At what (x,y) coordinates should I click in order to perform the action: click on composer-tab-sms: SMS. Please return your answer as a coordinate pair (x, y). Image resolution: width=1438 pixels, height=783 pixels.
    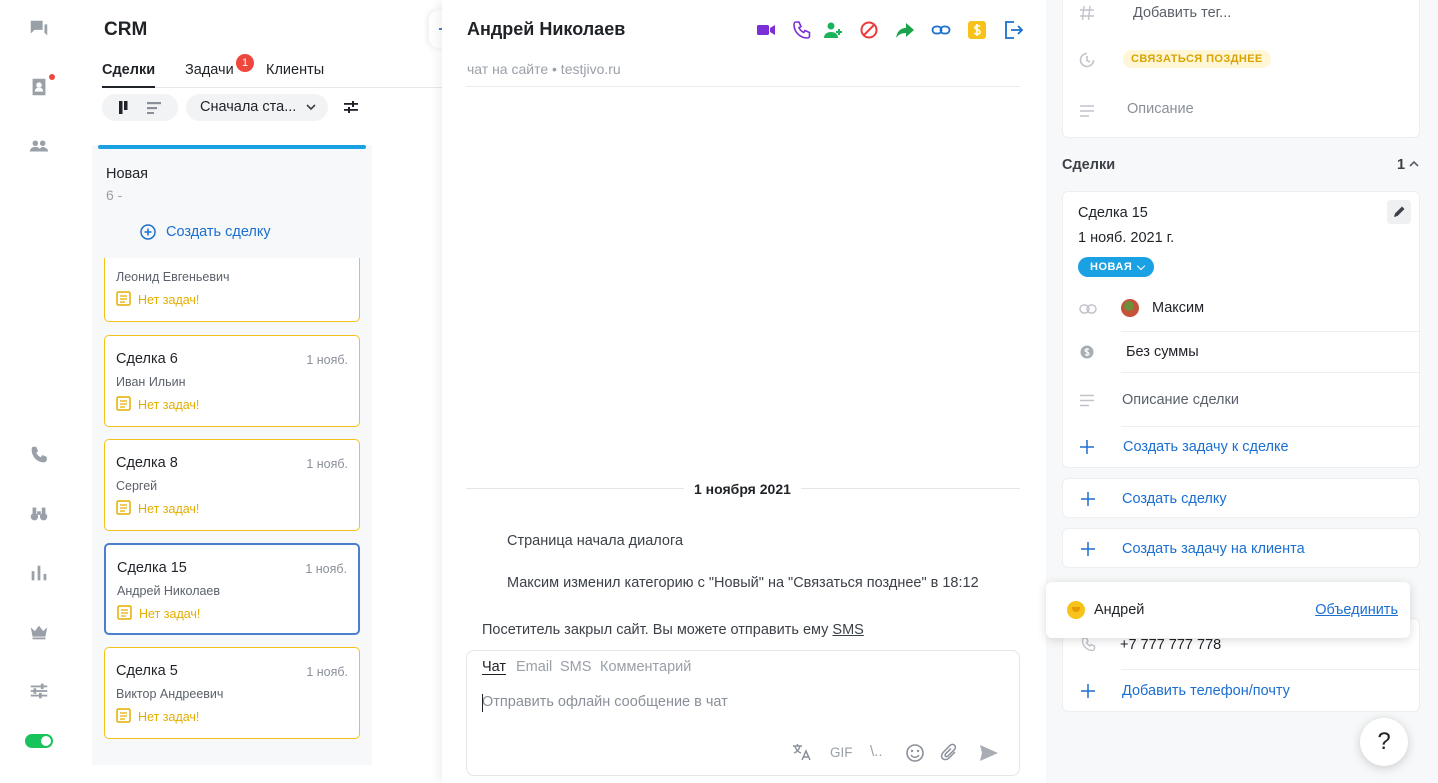
    Looking at the image, I should click on (575, 667).